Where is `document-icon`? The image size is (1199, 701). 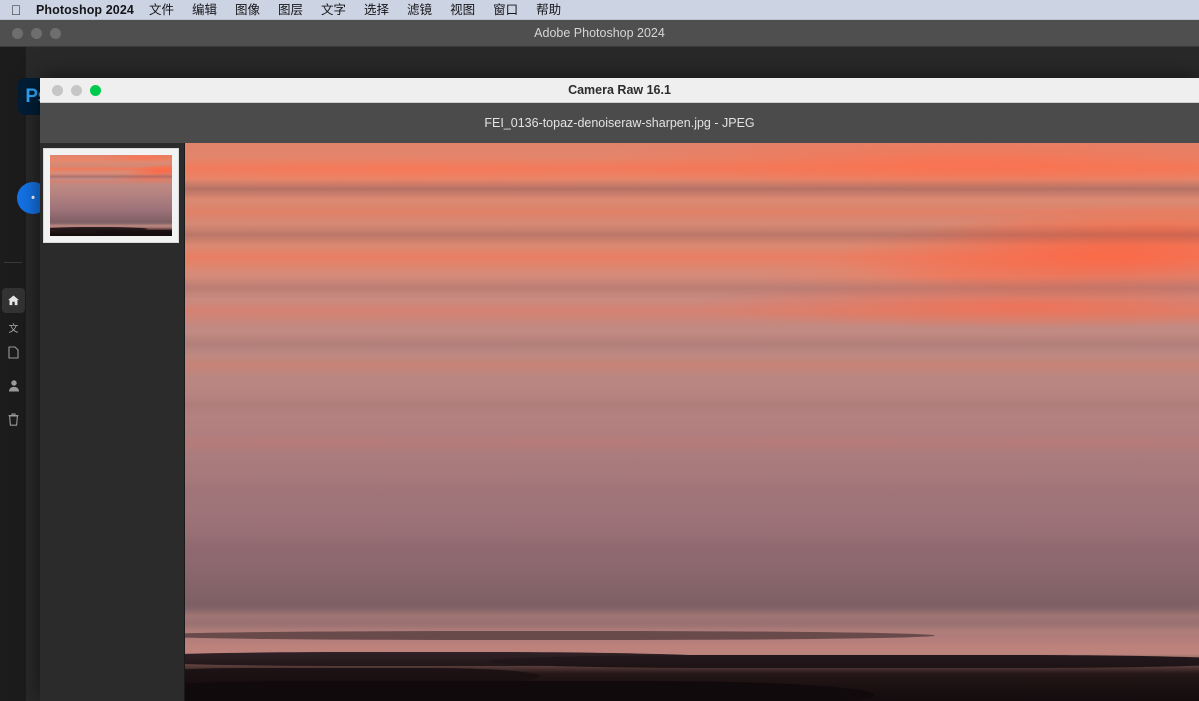 document-icon is located at coordinates (13, 352).